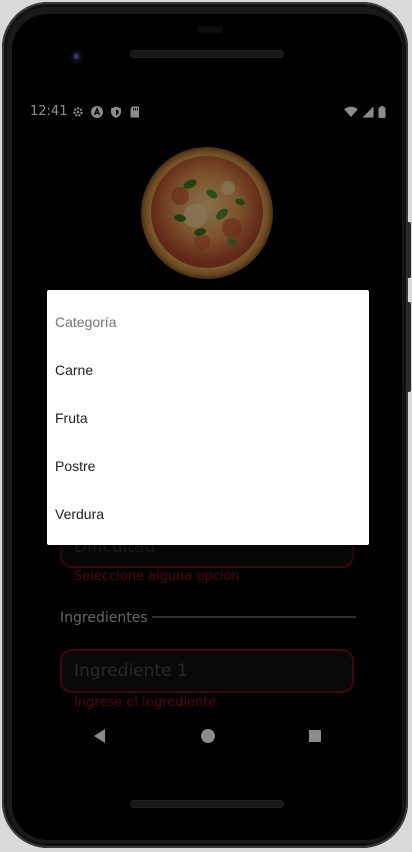 Image resolution: width=412 pixels, height=852 pixels. I want to click on category-option-carne: Carne, so click(208, 370).